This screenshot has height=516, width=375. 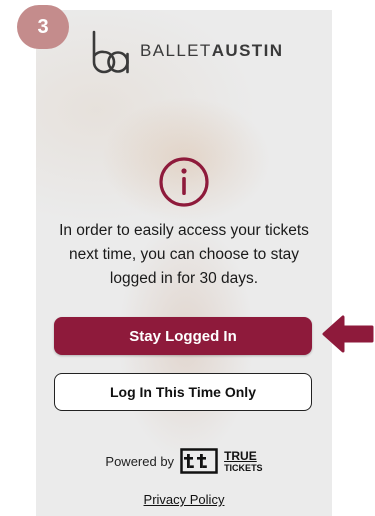 What do you see at coordinates (247, 50) in the screenshot?
I see `logo-text-austin: AUSTIN` at bounding box center [247, 50].